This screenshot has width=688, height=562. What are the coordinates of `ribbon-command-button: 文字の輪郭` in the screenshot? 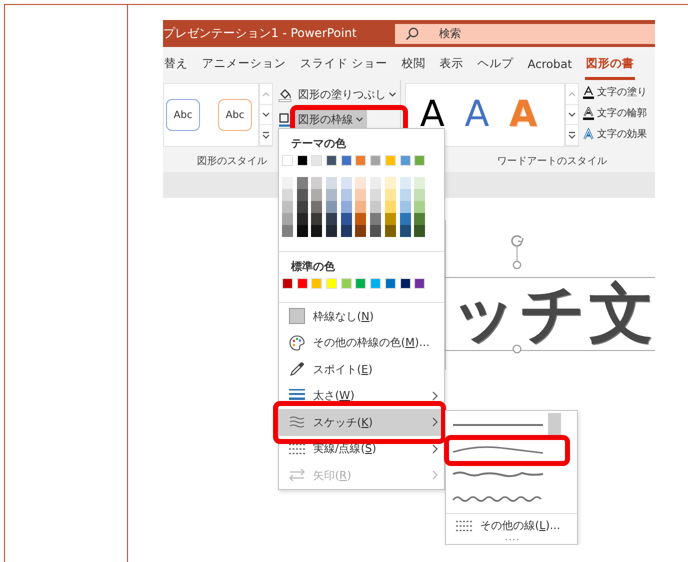 It's located at (622, 113).